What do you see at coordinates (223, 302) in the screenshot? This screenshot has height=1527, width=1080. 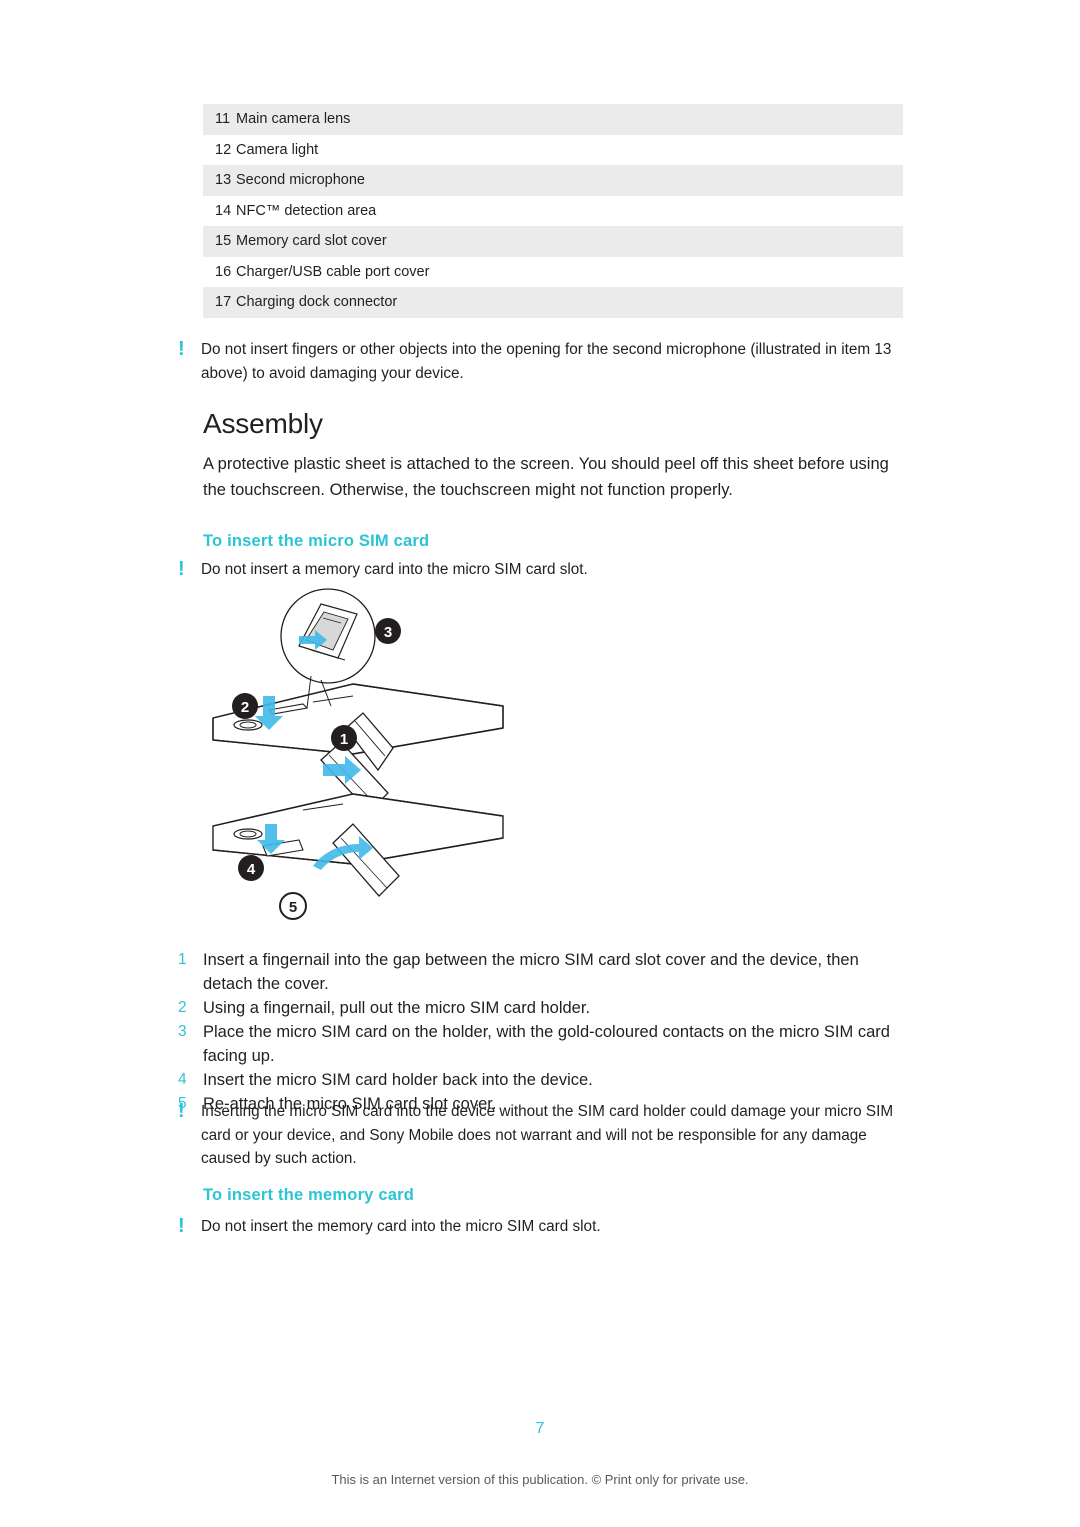 I see `table-cell-number: 17` at bounding box center [223, 302].